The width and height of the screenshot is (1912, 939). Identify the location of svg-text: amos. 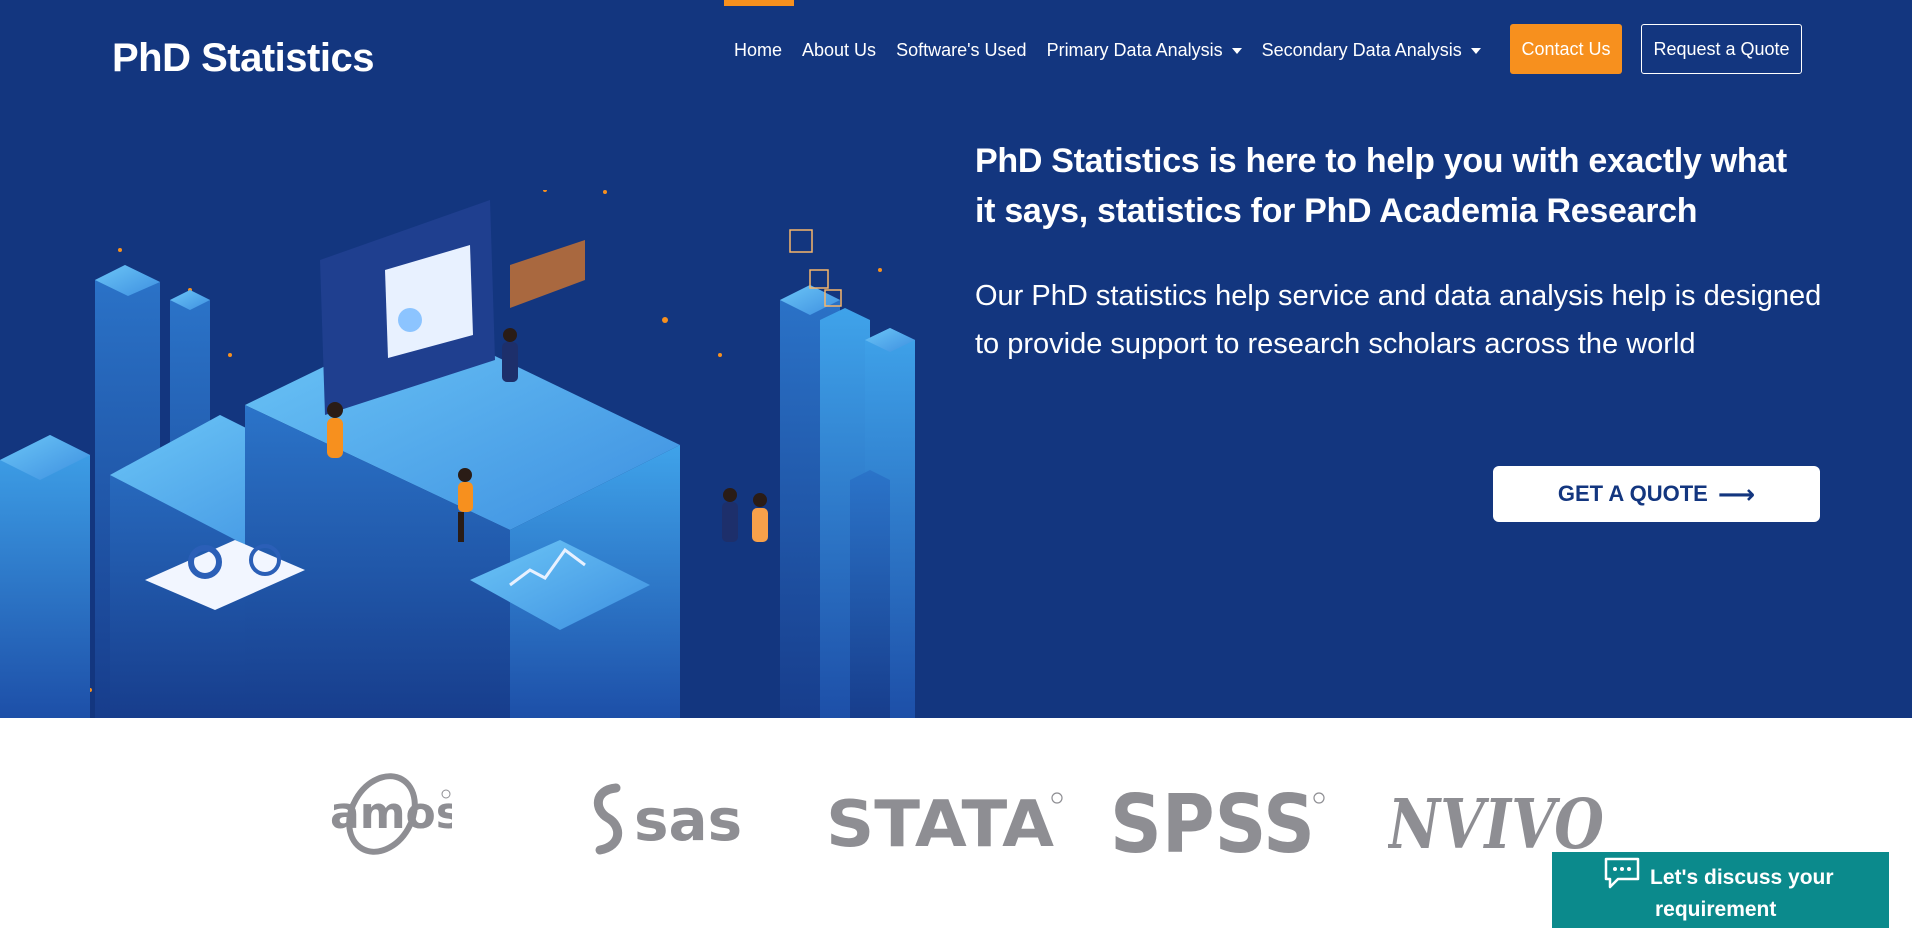
(391, 813).